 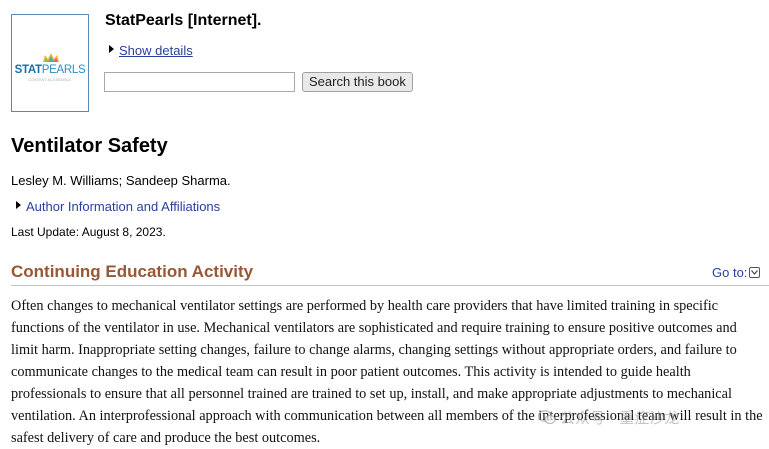 I want to click on watermark-text: 公众号 · 重症沙龙, so click(x=620, y=418).